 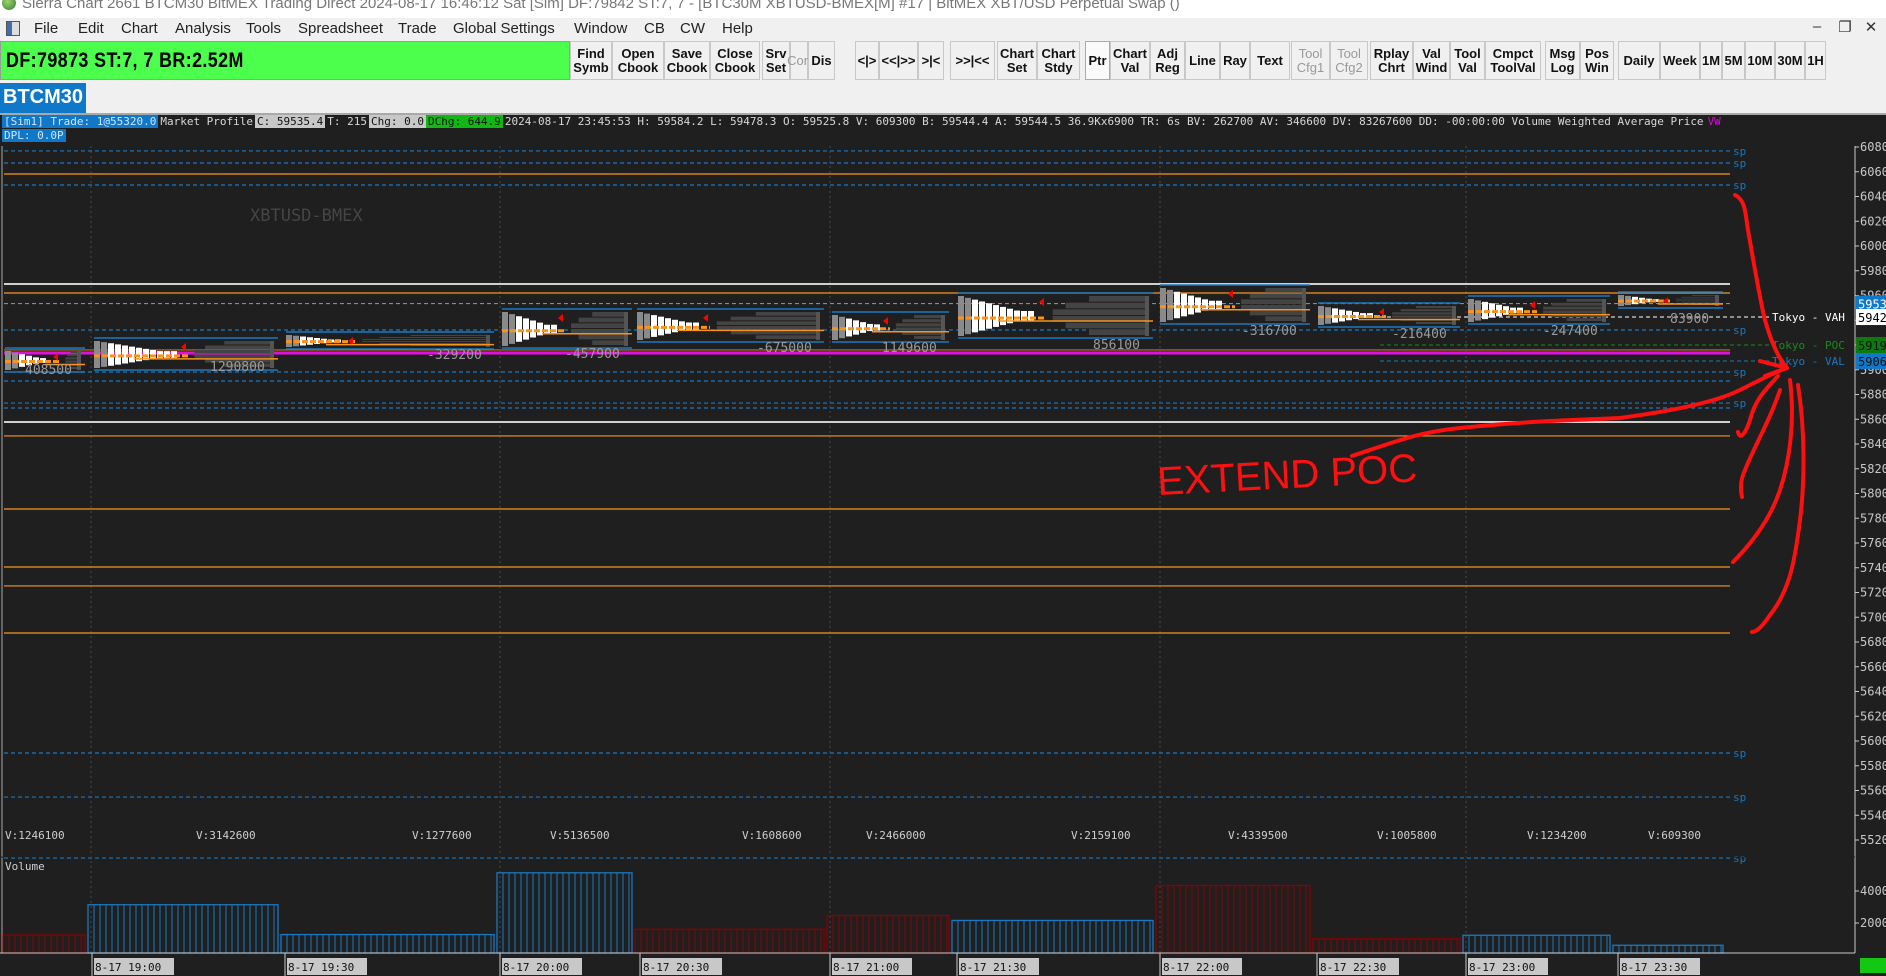 I want to click on period-volume-label: V:1277600, so click(x=442, y=835).